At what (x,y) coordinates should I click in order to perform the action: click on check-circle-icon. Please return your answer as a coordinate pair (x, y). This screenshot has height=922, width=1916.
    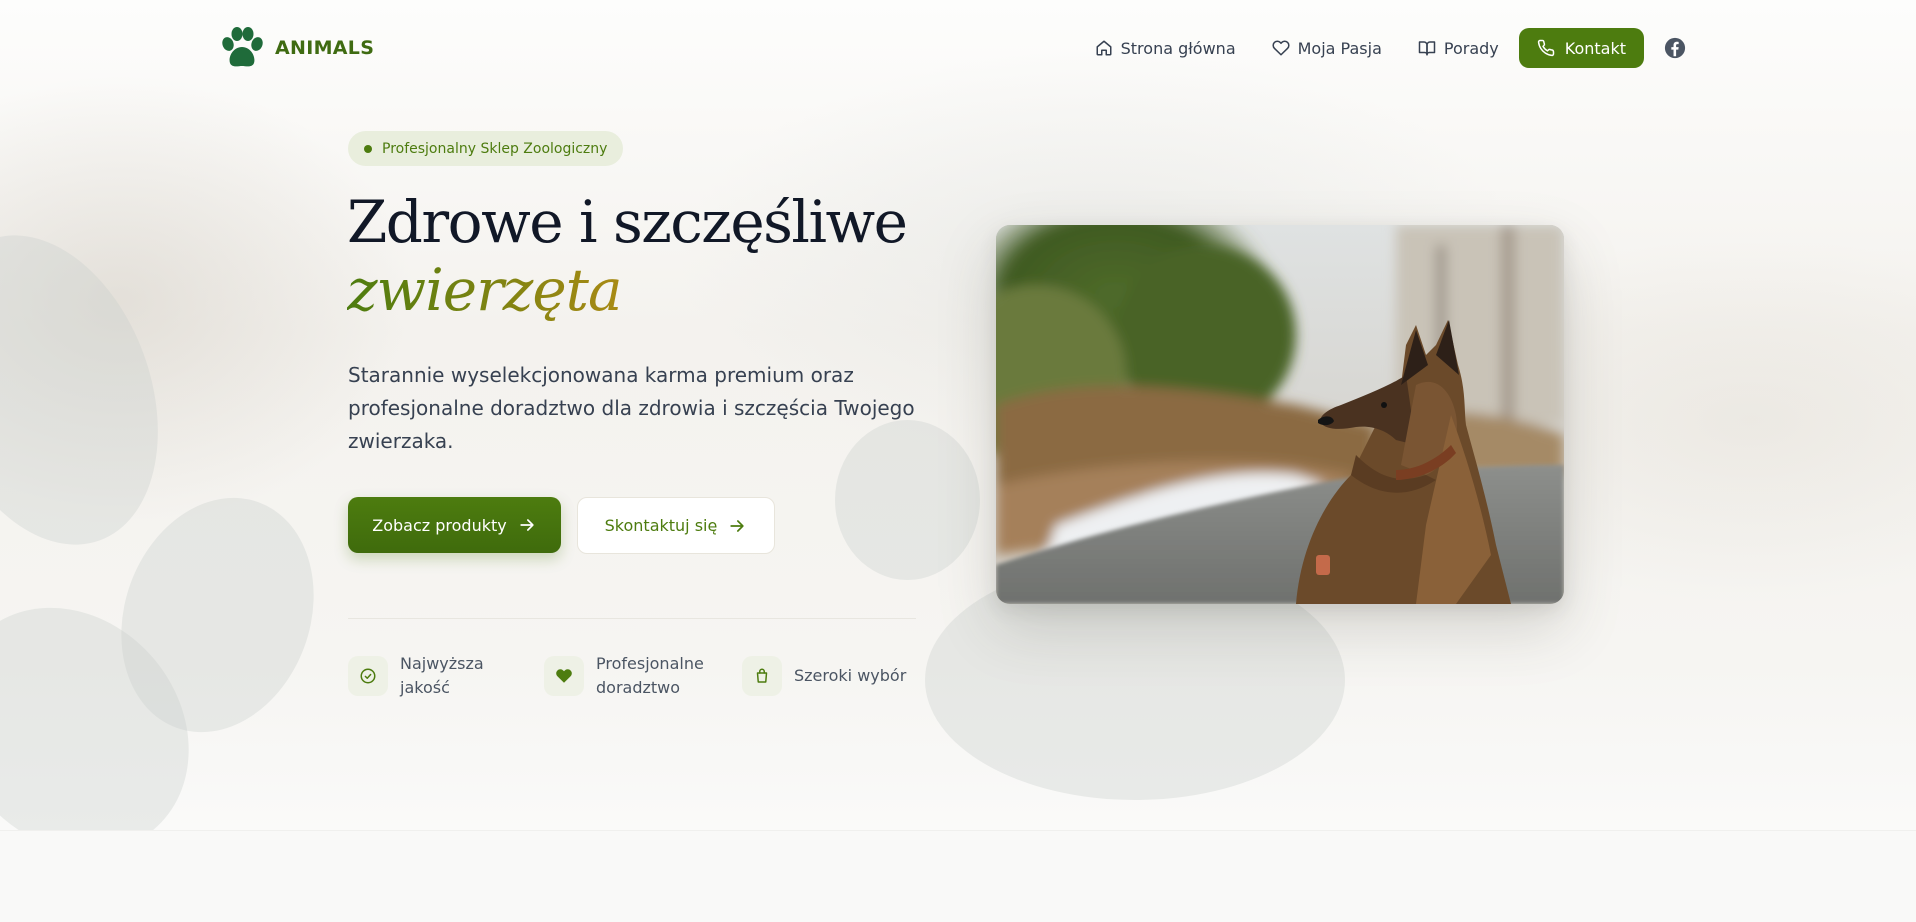
    Looking at the image, I should click on (368, 676).